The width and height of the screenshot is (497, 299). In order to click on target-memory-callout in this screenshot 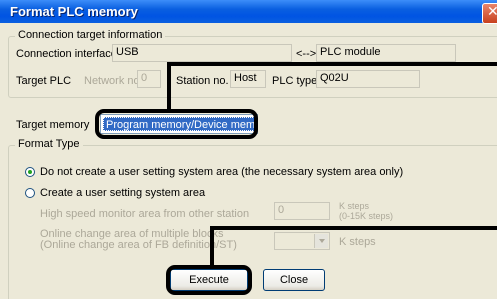, I will do `click(176, 124)`.